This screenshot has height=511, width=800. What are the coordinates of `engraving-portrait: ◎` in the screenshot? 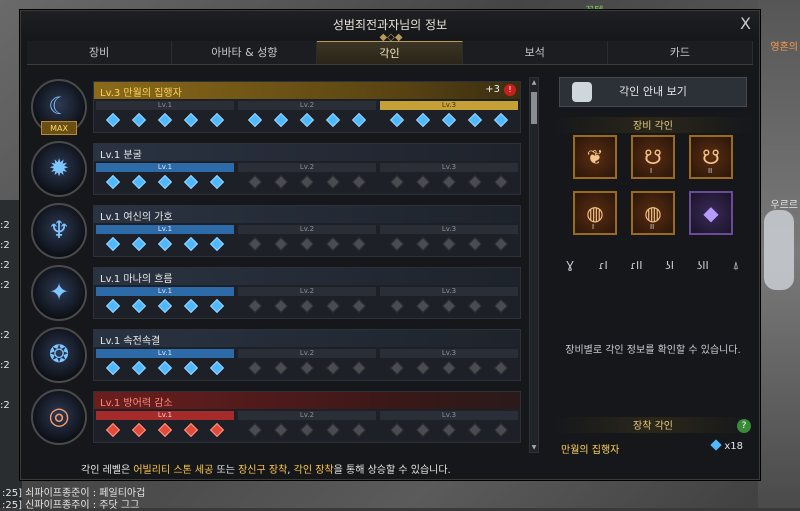 It's located at (59, 417).